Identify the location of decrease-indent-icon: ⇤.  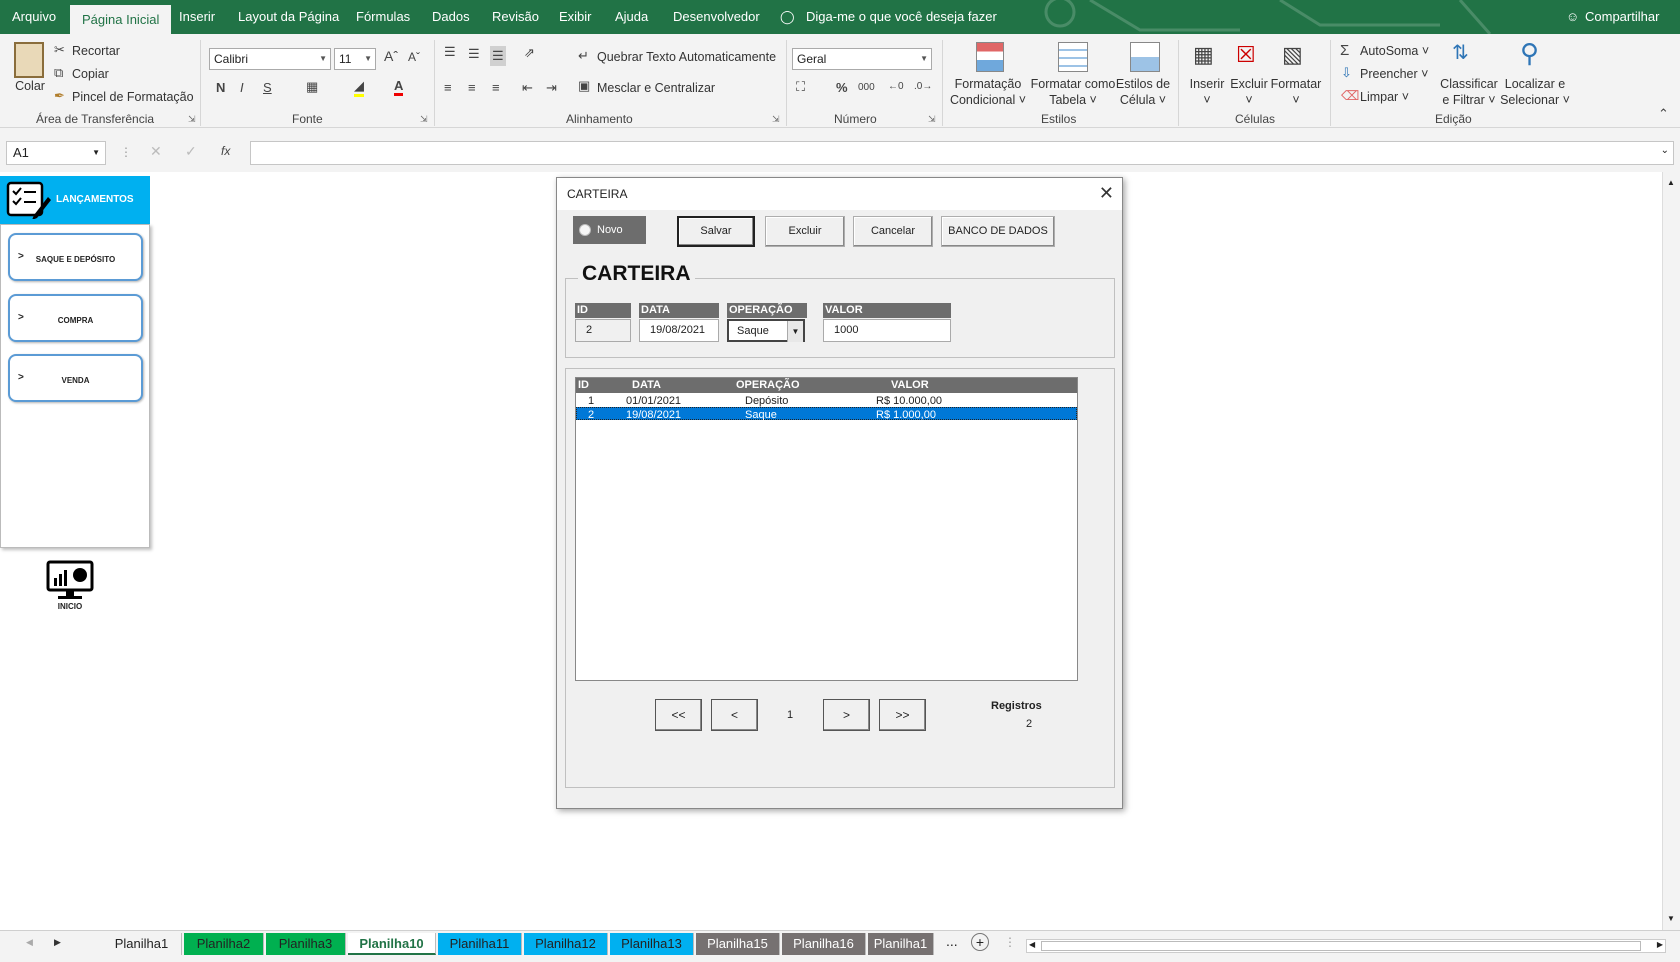
(527, 88).